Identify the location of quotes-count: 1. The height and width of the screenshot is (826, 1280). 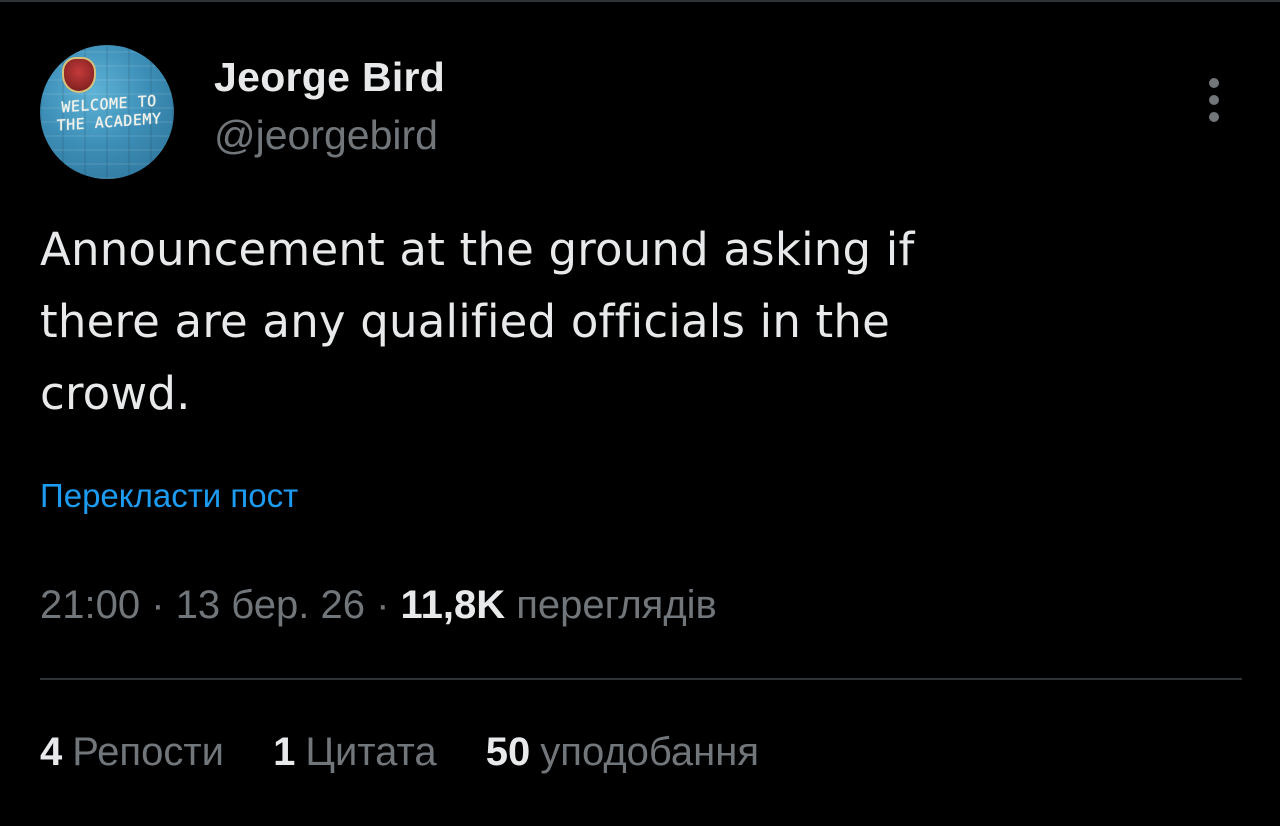
(284, 752).